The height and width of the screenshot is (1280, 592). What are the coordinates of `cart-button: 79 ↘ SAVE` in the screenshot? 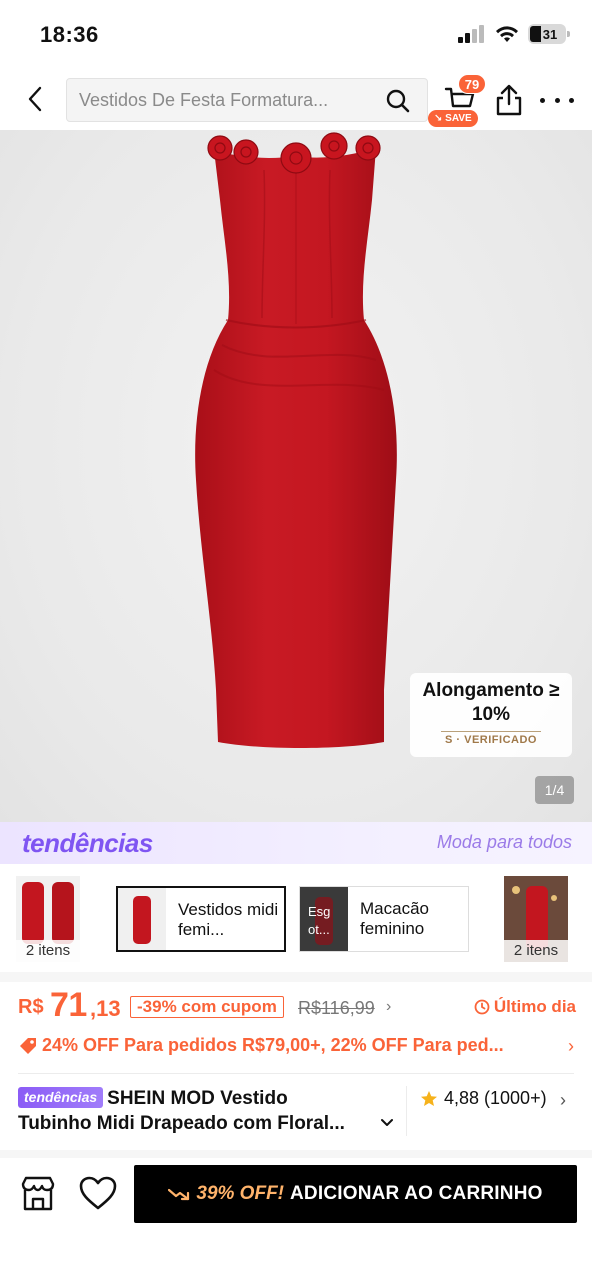 It's located at (459, 101).